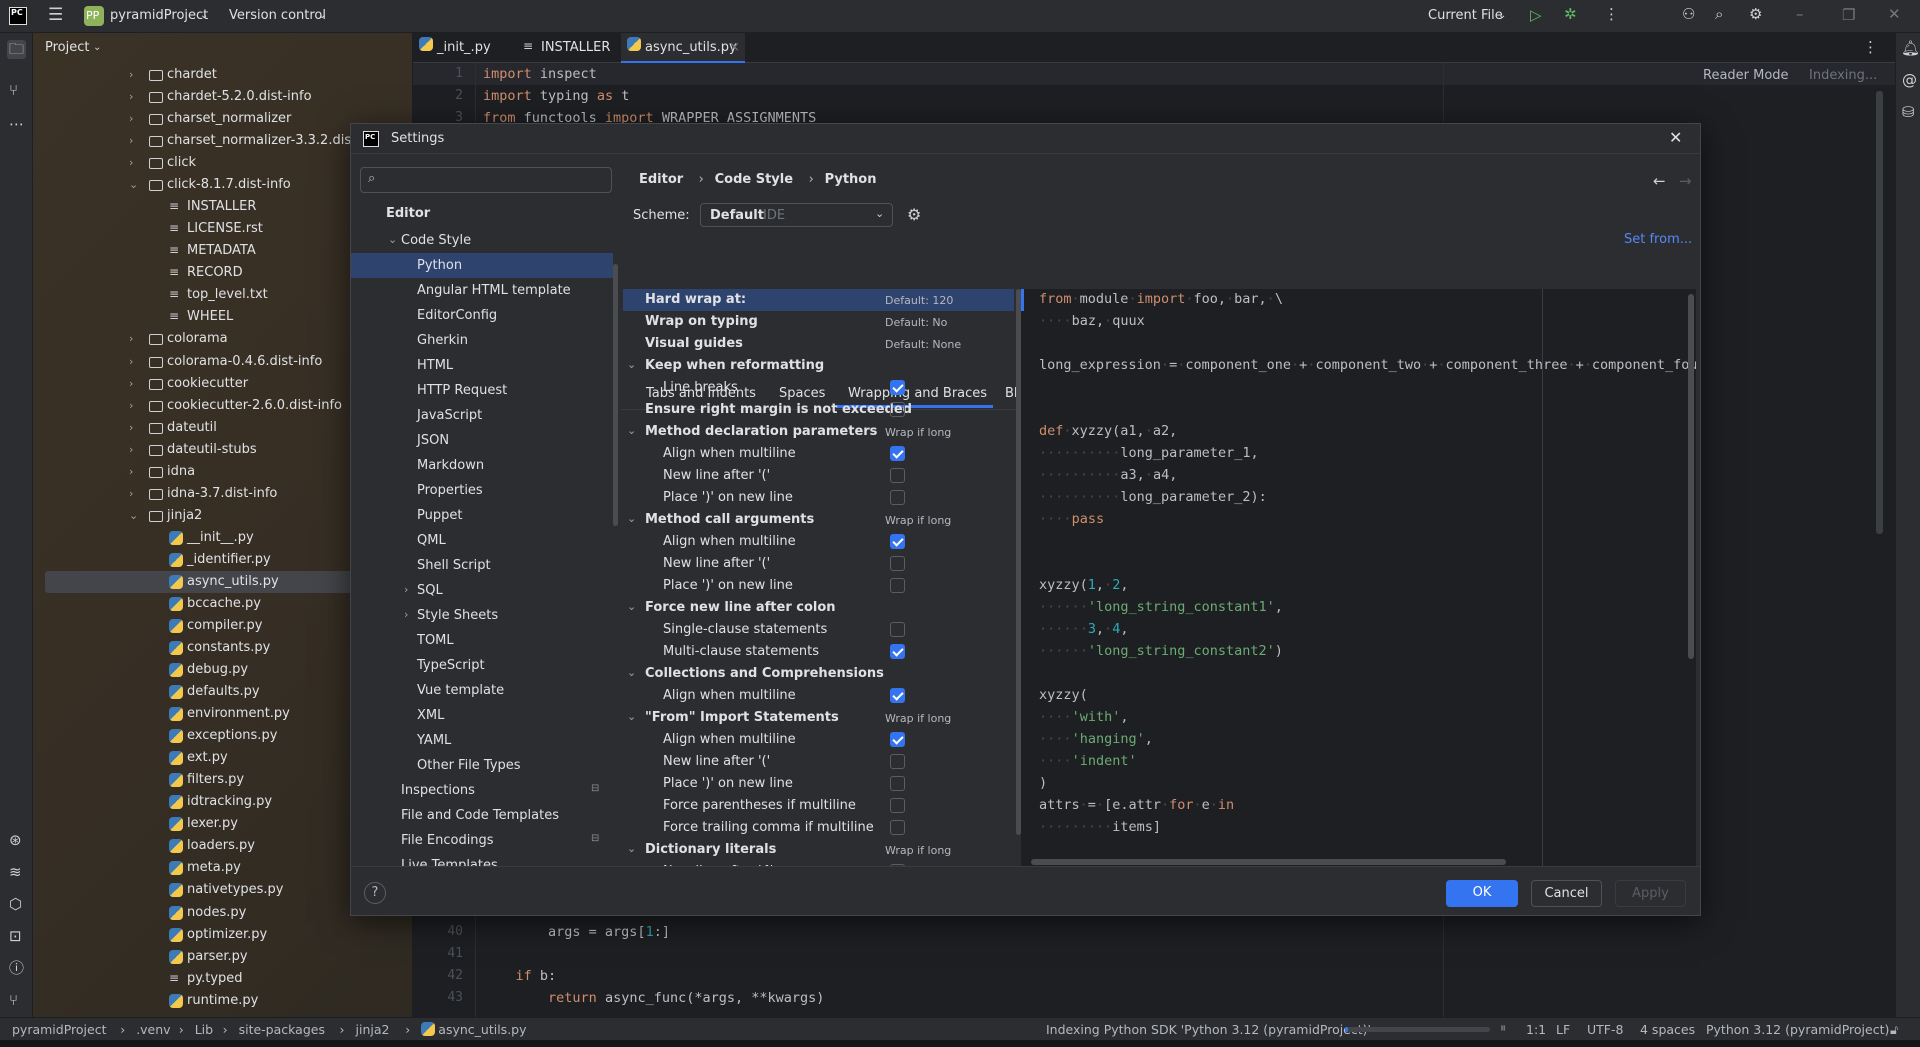  What do you see at coordinates (1675, 137) in the screenshot?
I see `close-icon: ✕` at bounding box center [1675, 137].